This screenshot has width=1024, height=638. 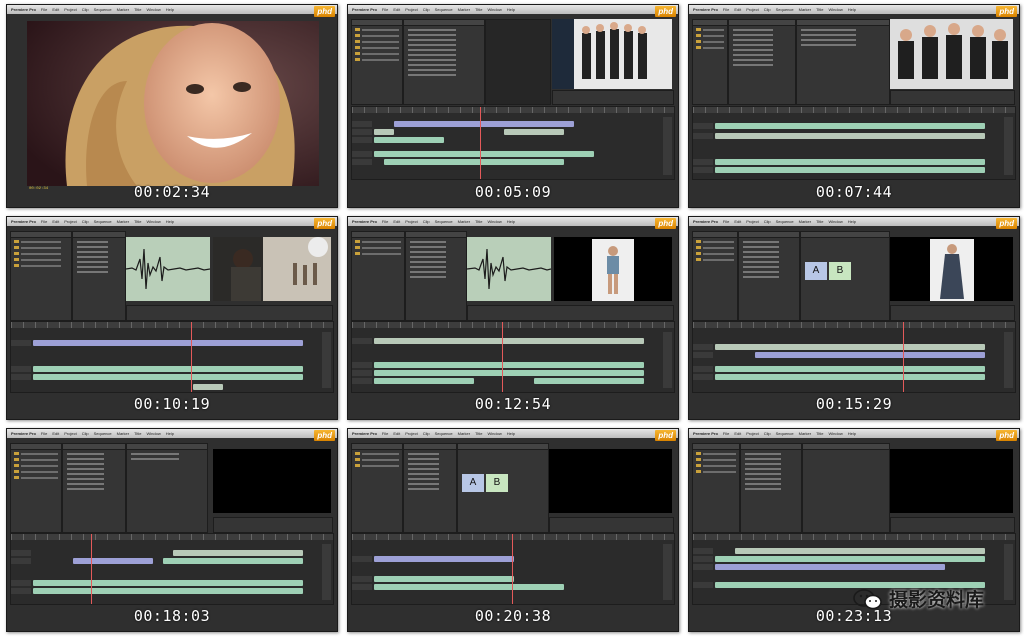 I want to click on source-waveform, so click(x=168, y=269).